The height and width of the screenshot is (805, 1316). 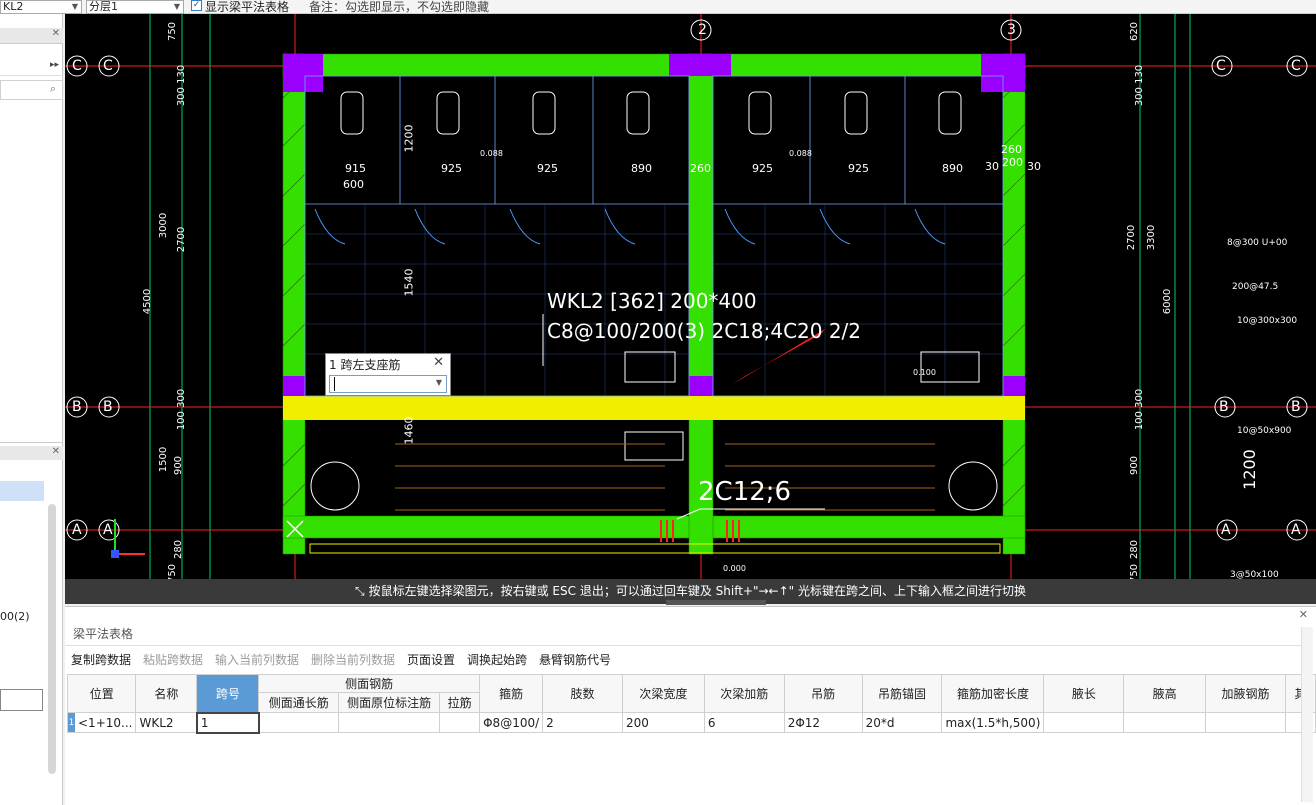 What do you see at coordinates (22, 491) in the screenshot?
I see `left-list-selected` at bounding box center [22, 491].